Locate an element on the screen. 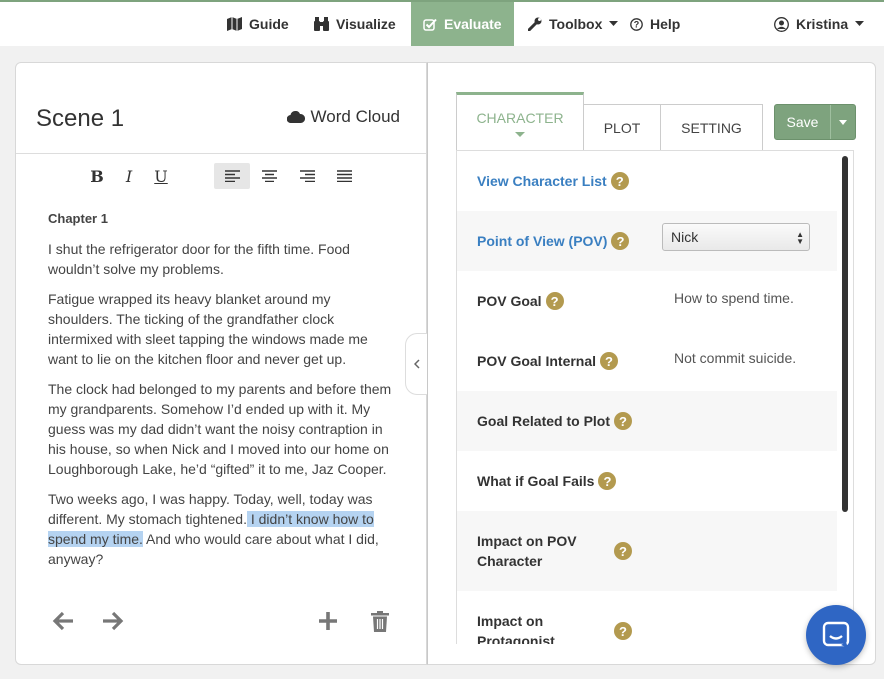  view-character-list-link: View Character List ? is located at coordinates (553, 181).